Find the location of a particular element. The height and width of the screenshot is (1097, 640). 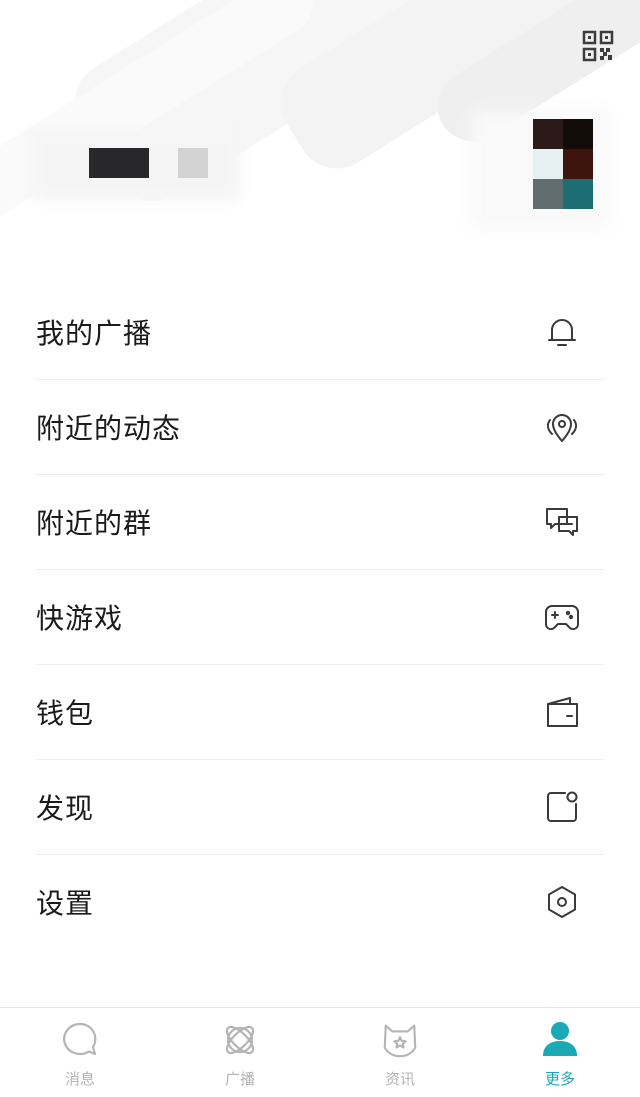

menu-item-label: 附近的群 is located at coordinates (94, 523).